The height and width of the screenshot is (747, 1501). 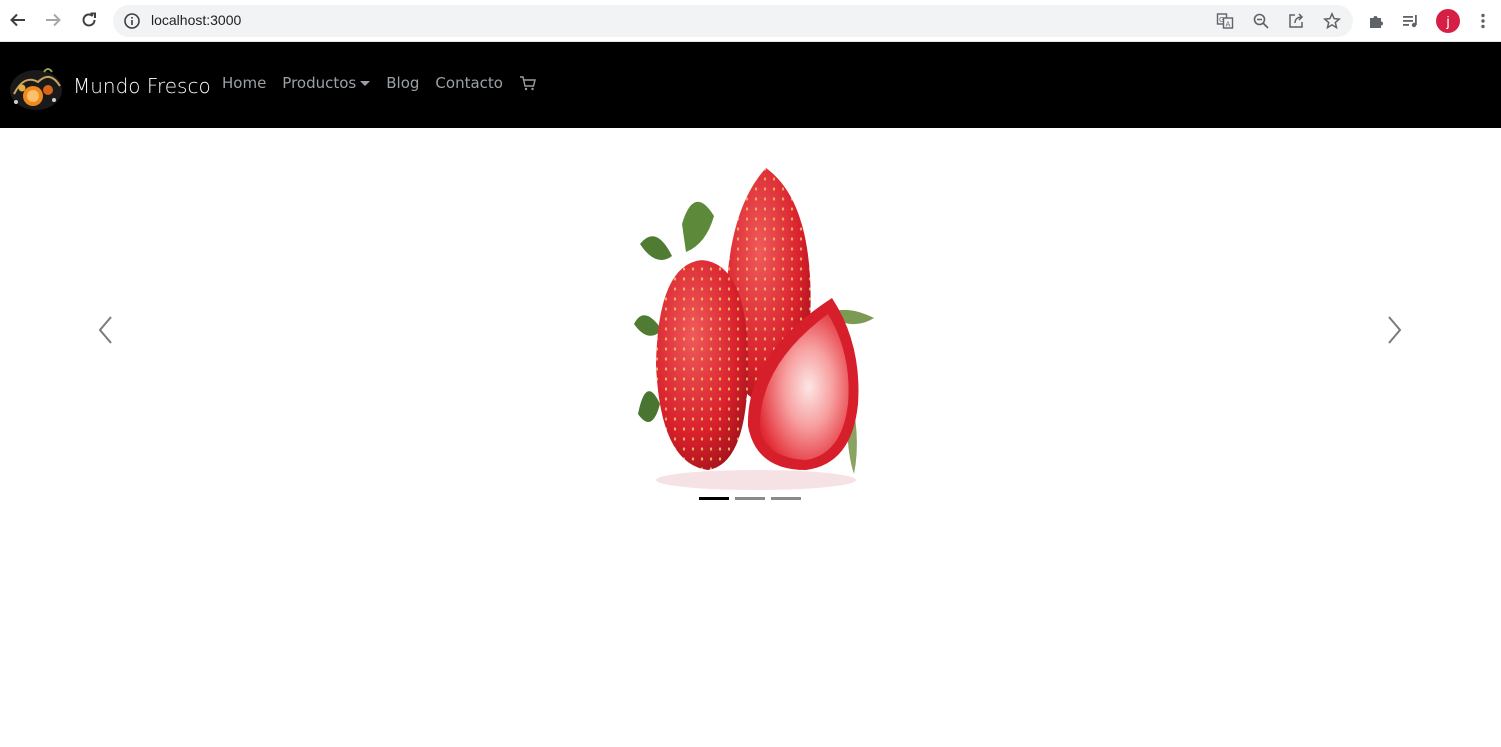 I want to click on nav-home: Home, so click(x=244, y=83).